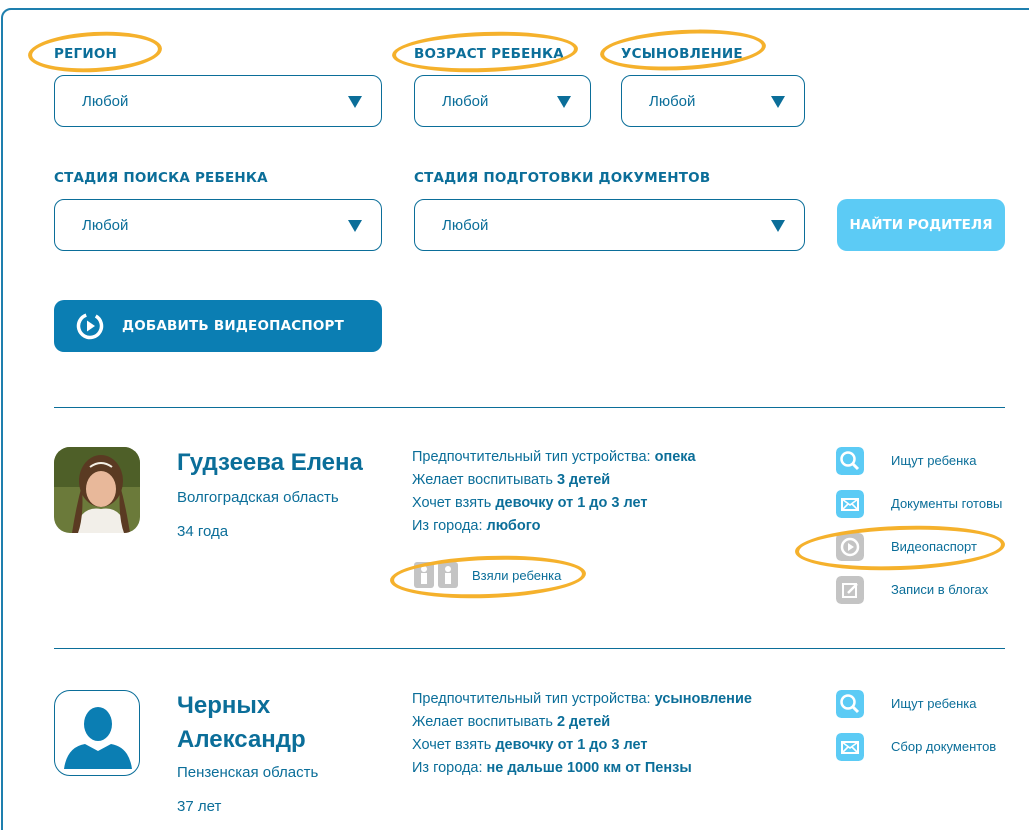 The image size is (1029, 830). I want to click on parent-photo, so click(97, 490).